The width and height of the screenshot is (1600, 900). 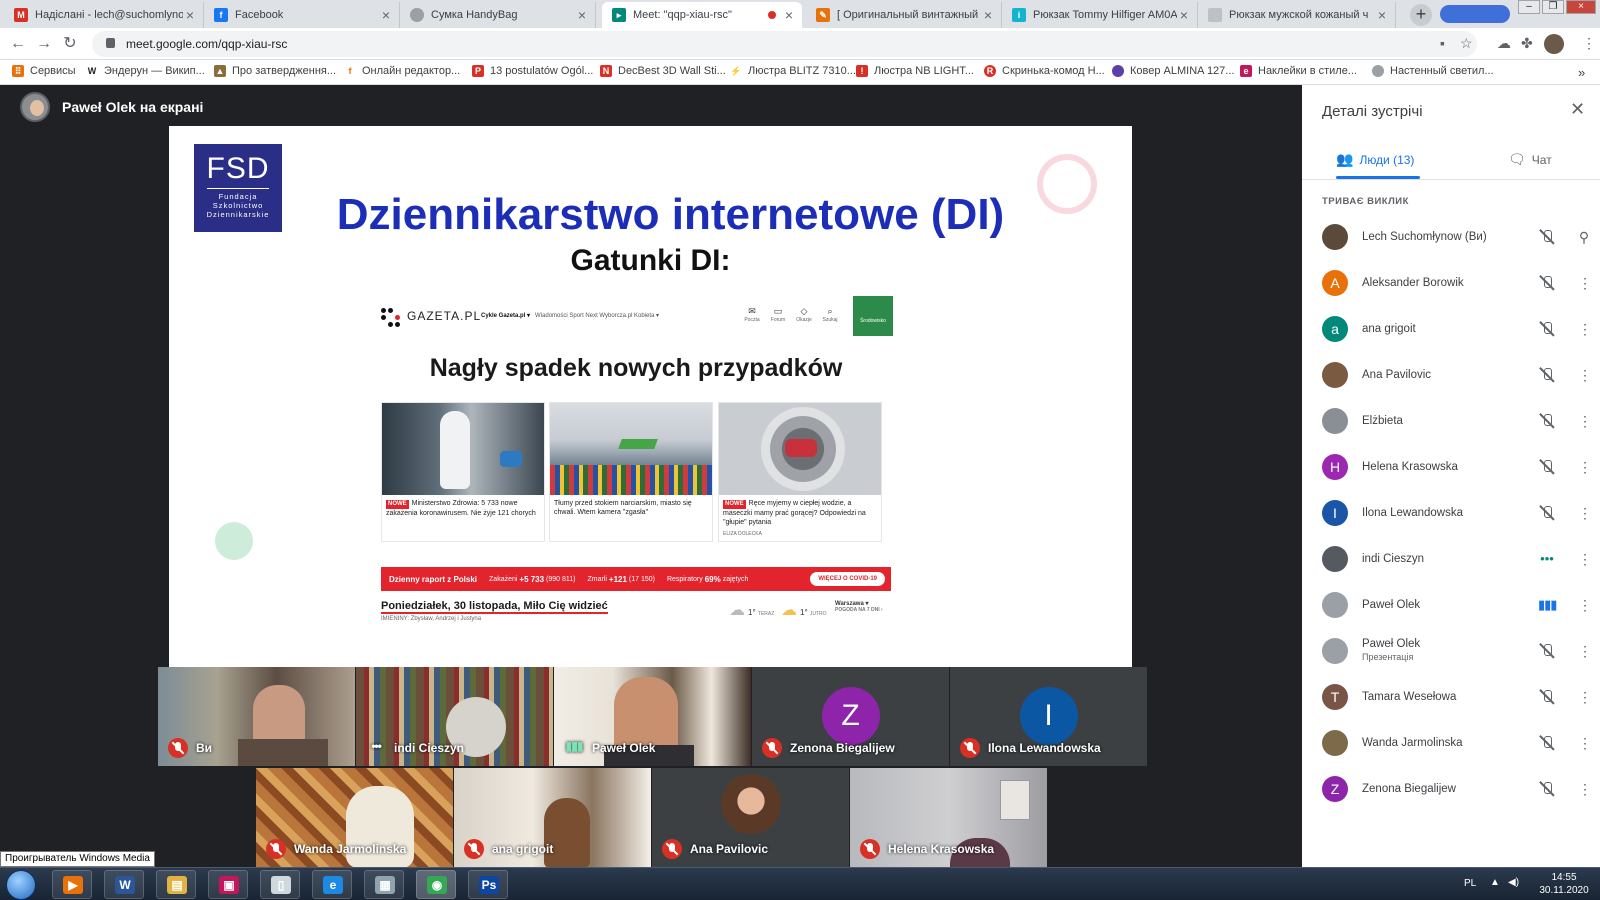 What do you see at coordinates (948, 817) in the screenshot?
I see `participant-tile-helena: Helena Krasowska` at bounding box center [948, 817].